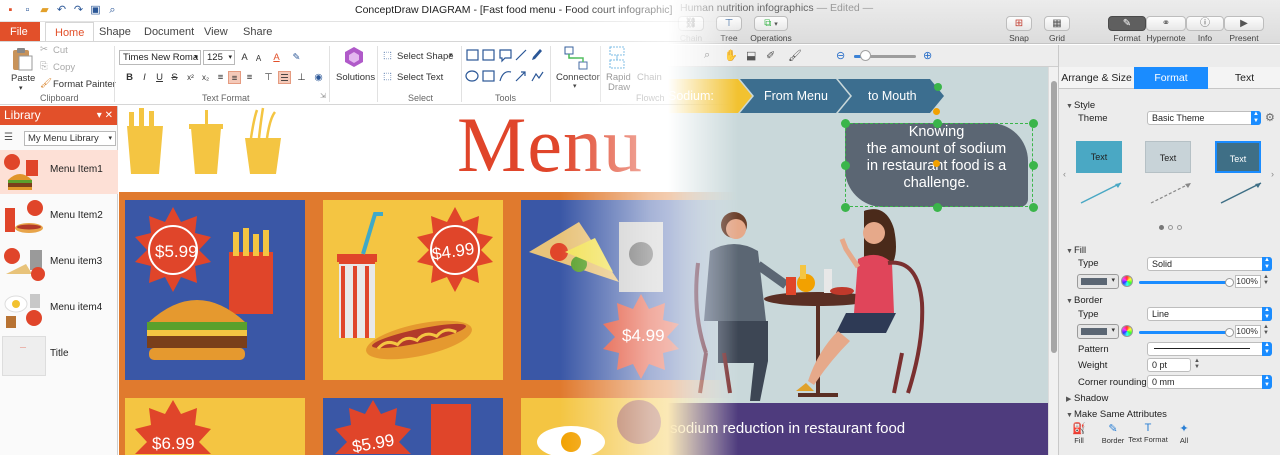  I want to click on gear-icon: ⚙, so click(1270, 117).